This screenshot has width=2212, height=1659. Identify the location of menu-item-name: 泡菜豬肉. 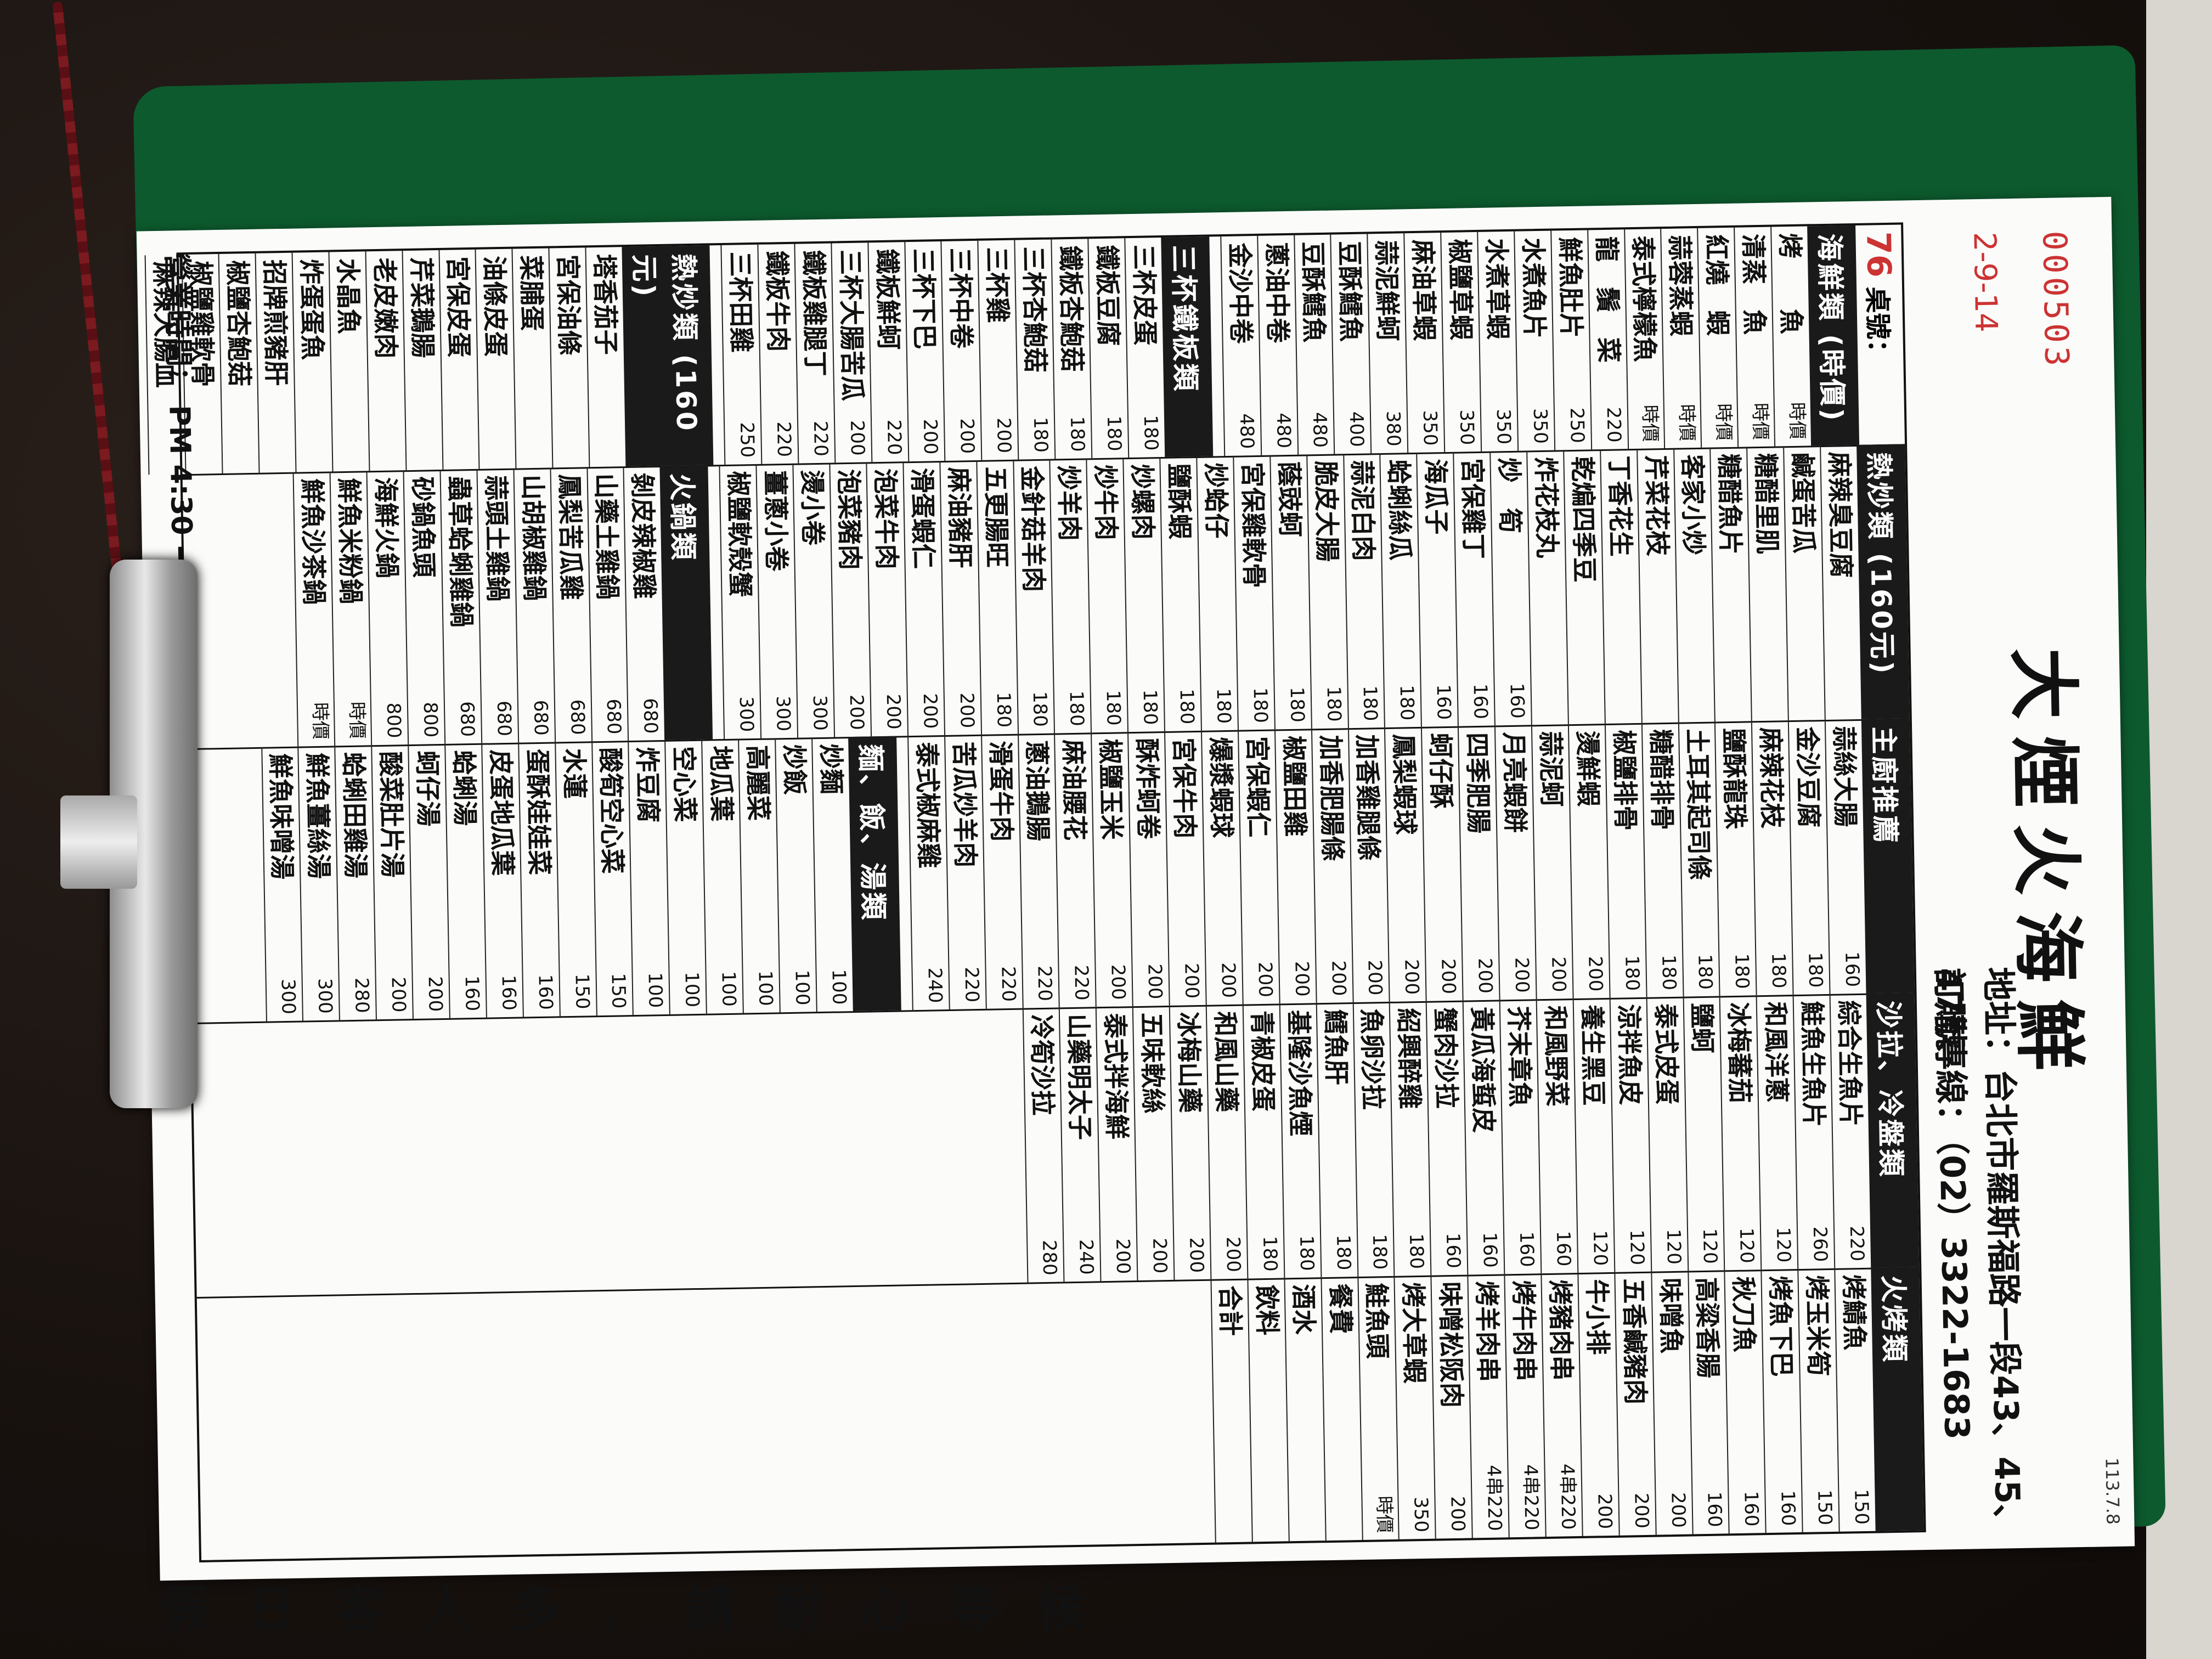
(849, 520).